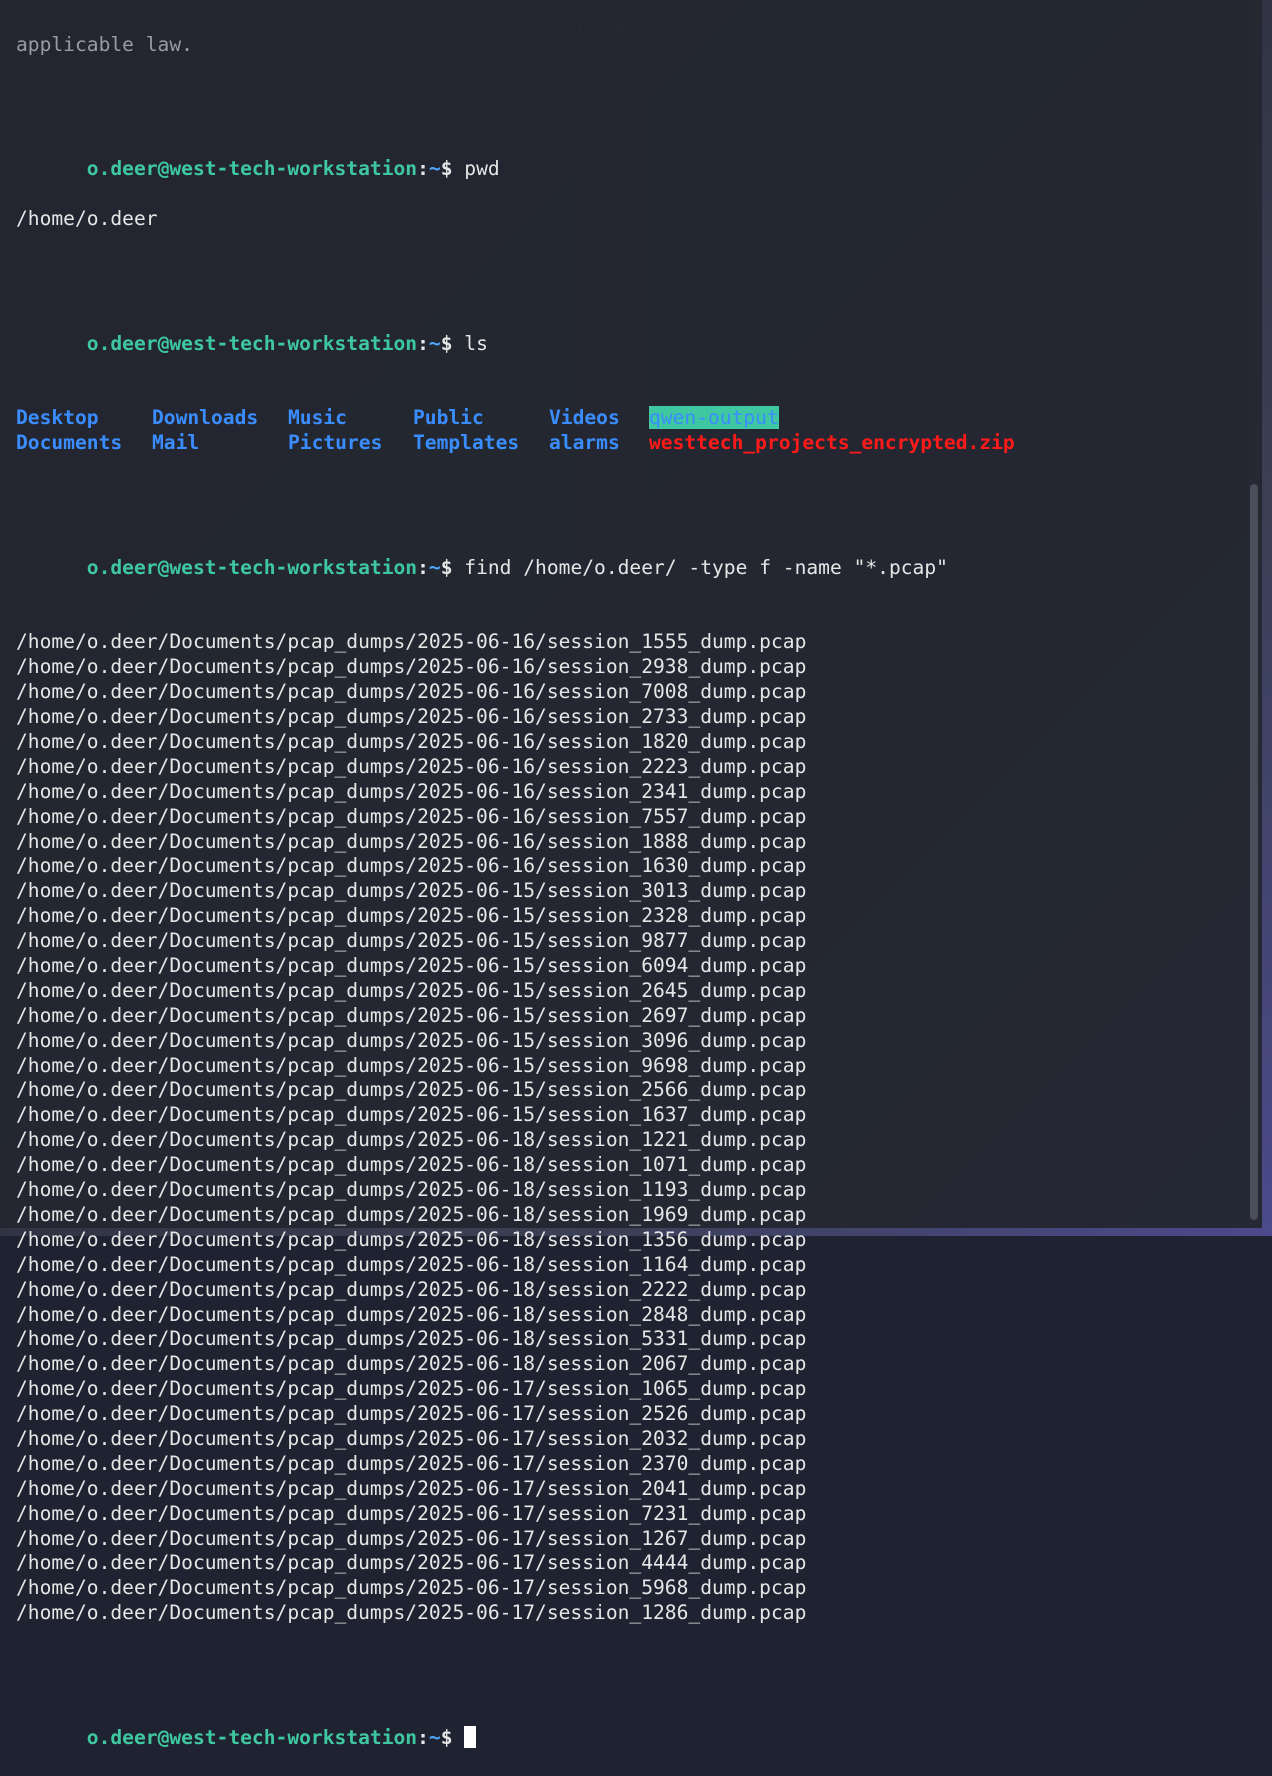  What do you see at coordinates (1254, 852) in the screenshot?
I see `scrollbar-thumb` at bounding box center [1254, 852].